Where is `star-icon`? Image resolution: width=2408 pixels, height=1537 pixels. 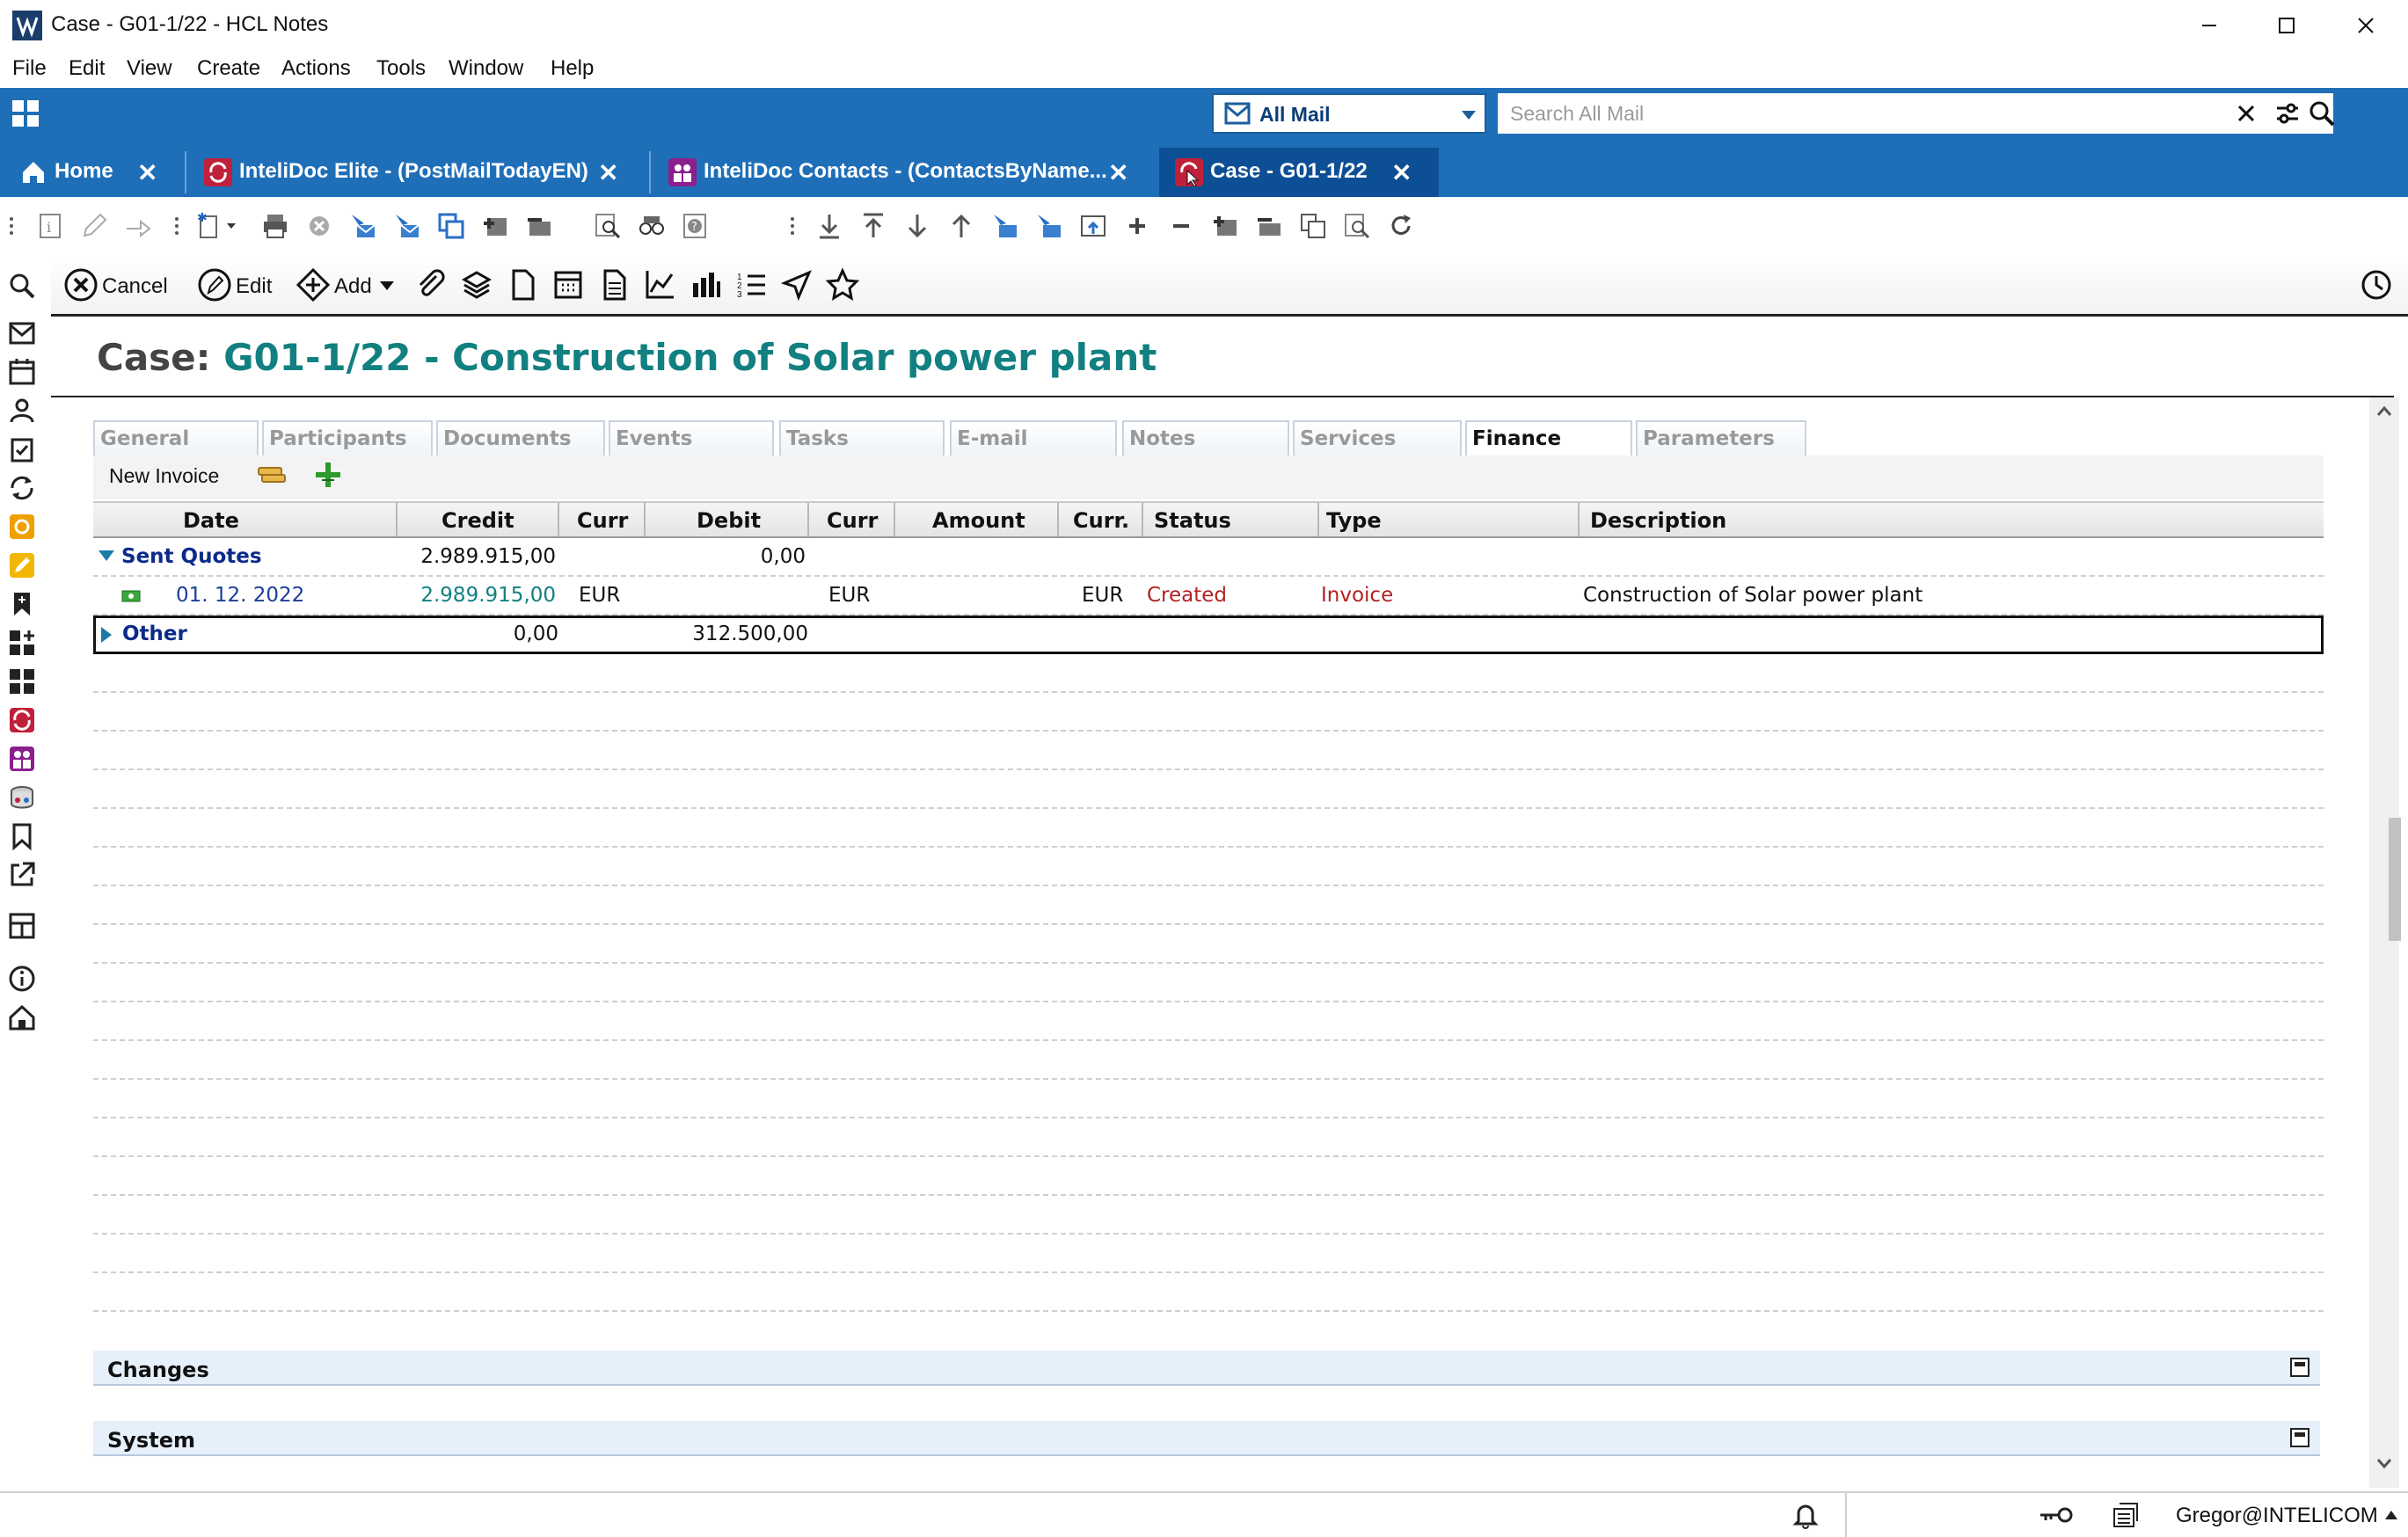 star-icon is located at coordinates (842, 284).